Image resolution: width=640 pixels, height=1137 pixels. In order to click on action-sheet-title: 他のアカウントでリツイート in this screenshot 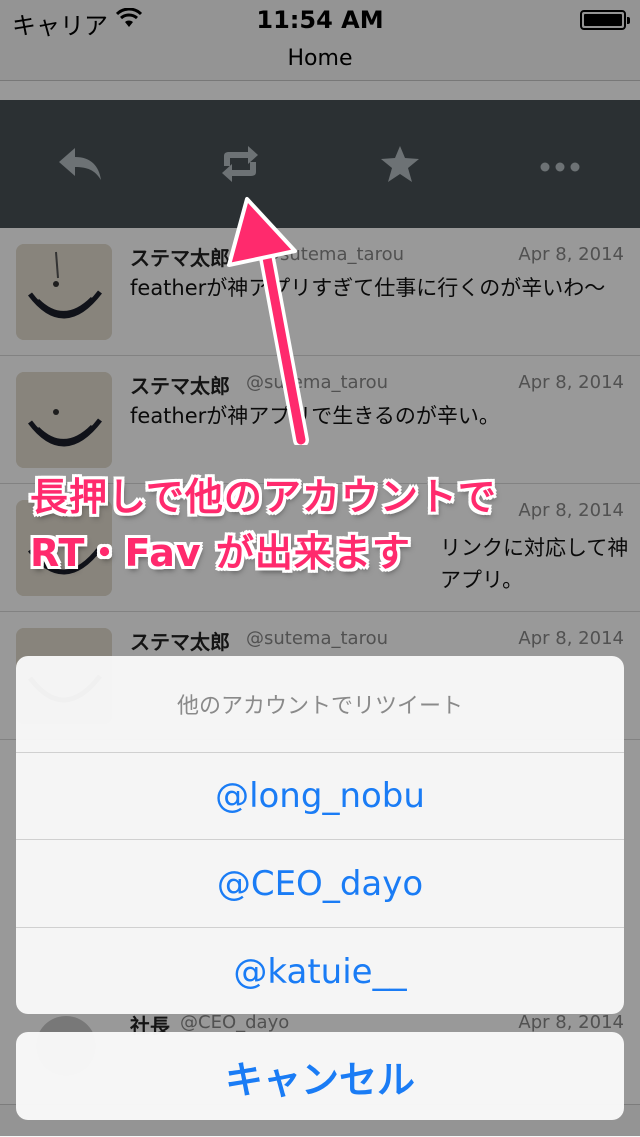, I will do `click(320, 704)`.